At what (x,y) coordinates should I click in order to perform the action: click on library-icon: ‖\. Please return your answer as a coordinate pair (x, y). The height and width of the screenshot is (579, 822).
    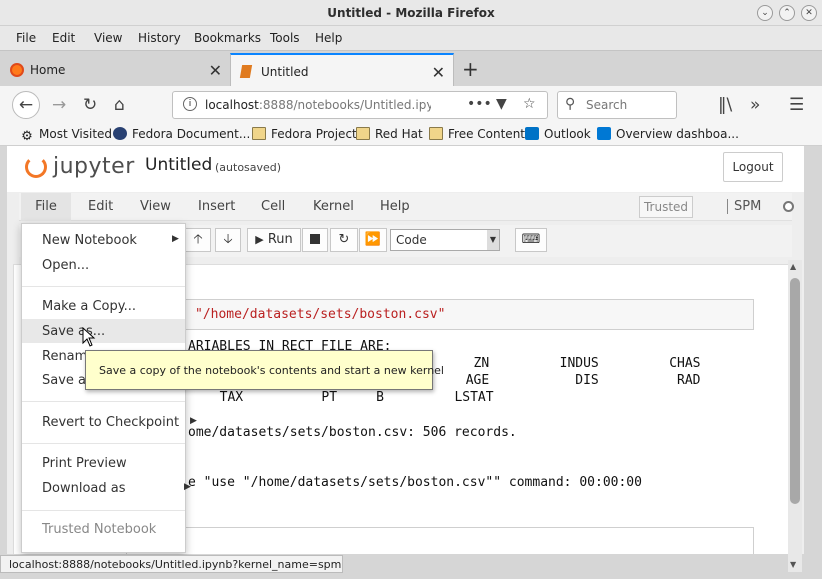
    Looking at the image, I should click on (725, 105).